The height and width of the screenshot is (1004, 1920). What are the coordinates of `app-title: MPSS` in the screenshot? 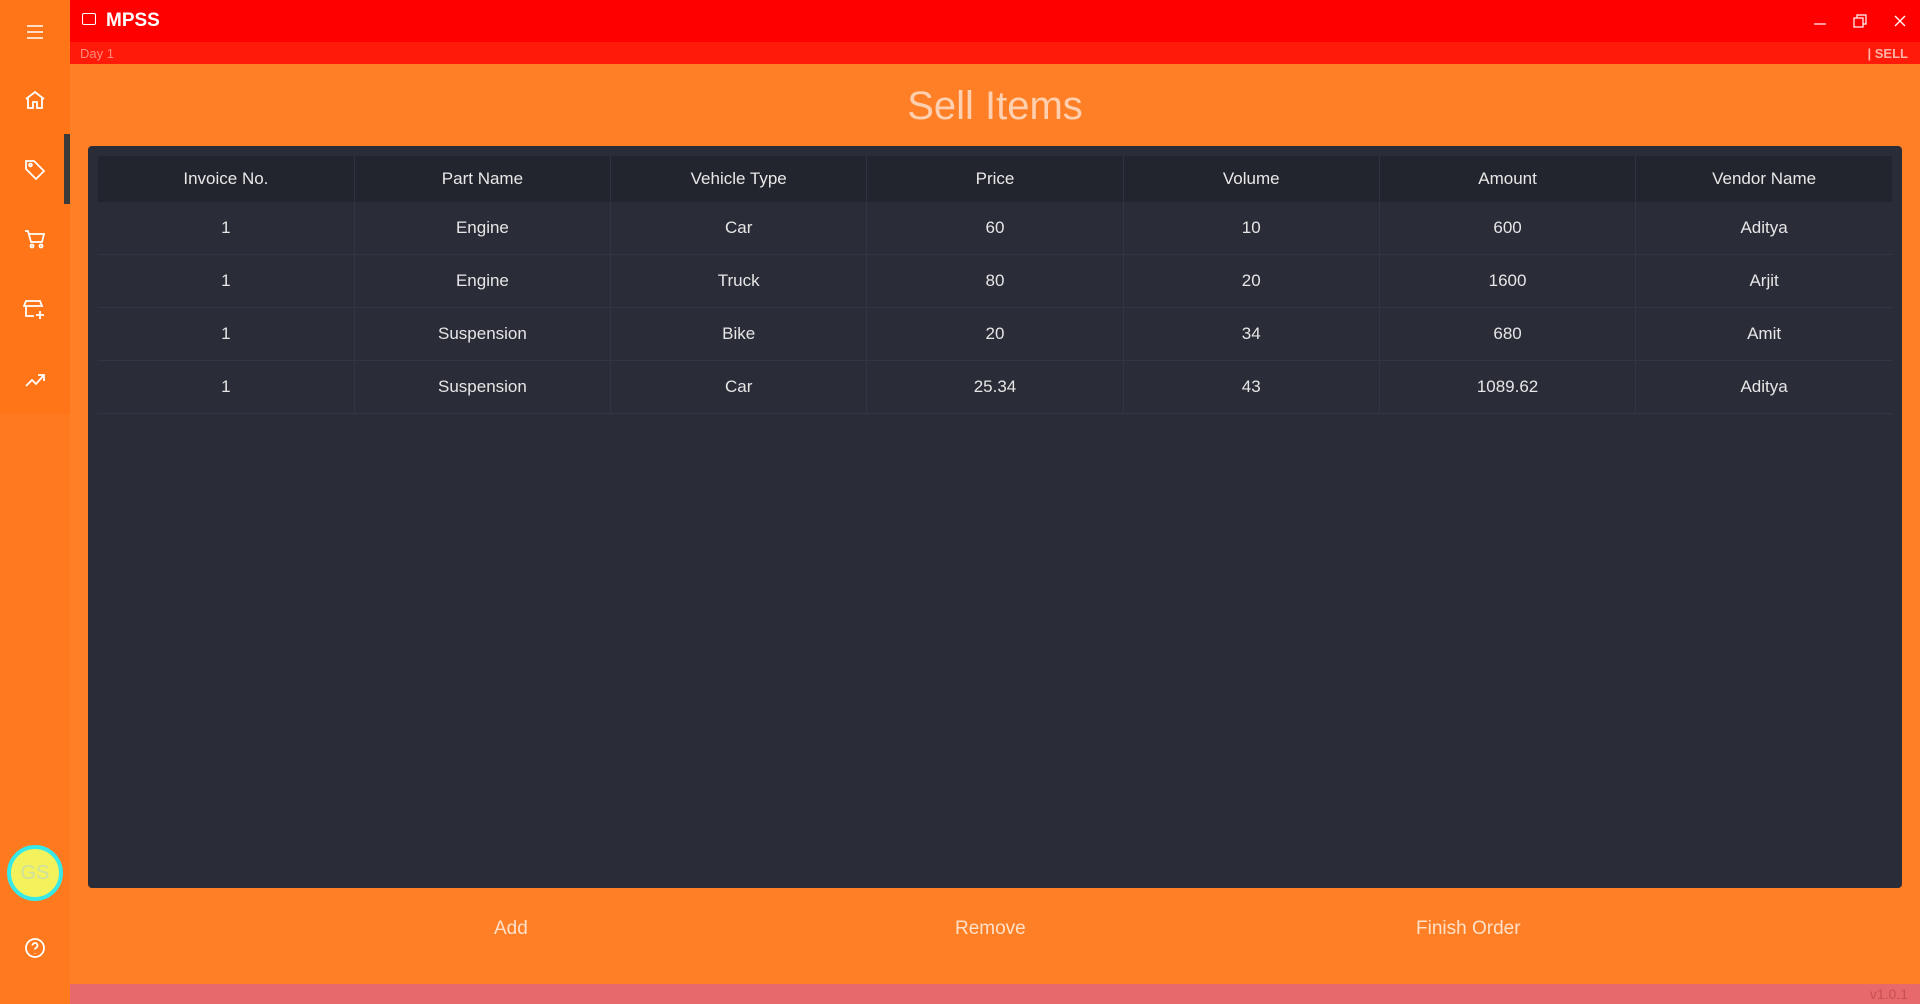 It's located at (133, 20).